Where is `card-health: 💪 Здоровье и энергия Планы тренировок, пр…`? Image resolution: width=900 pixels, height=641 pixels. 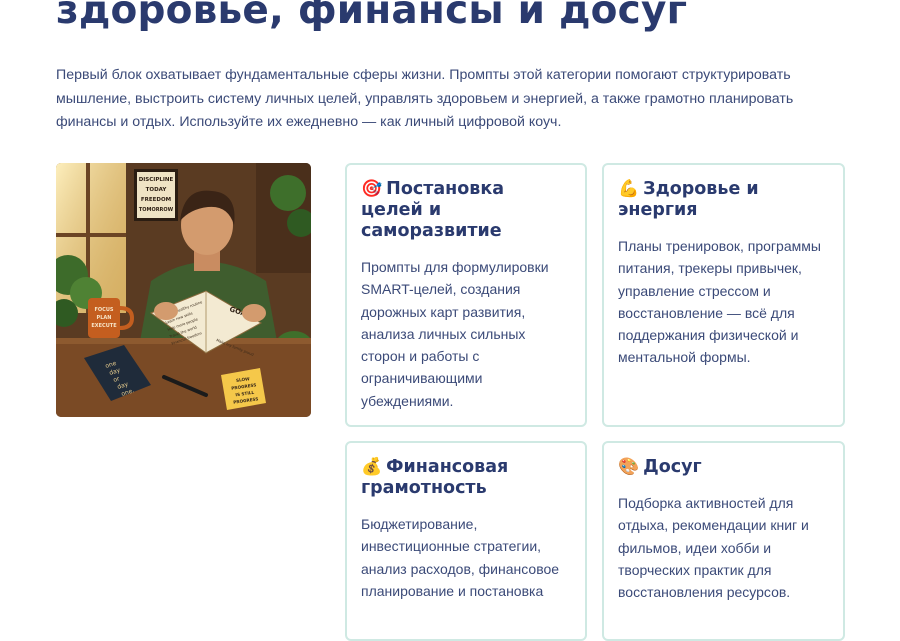 card-health: 💪 Здоровье и энергия Планы тренировок, пр… is located at coordinates (723, 295).